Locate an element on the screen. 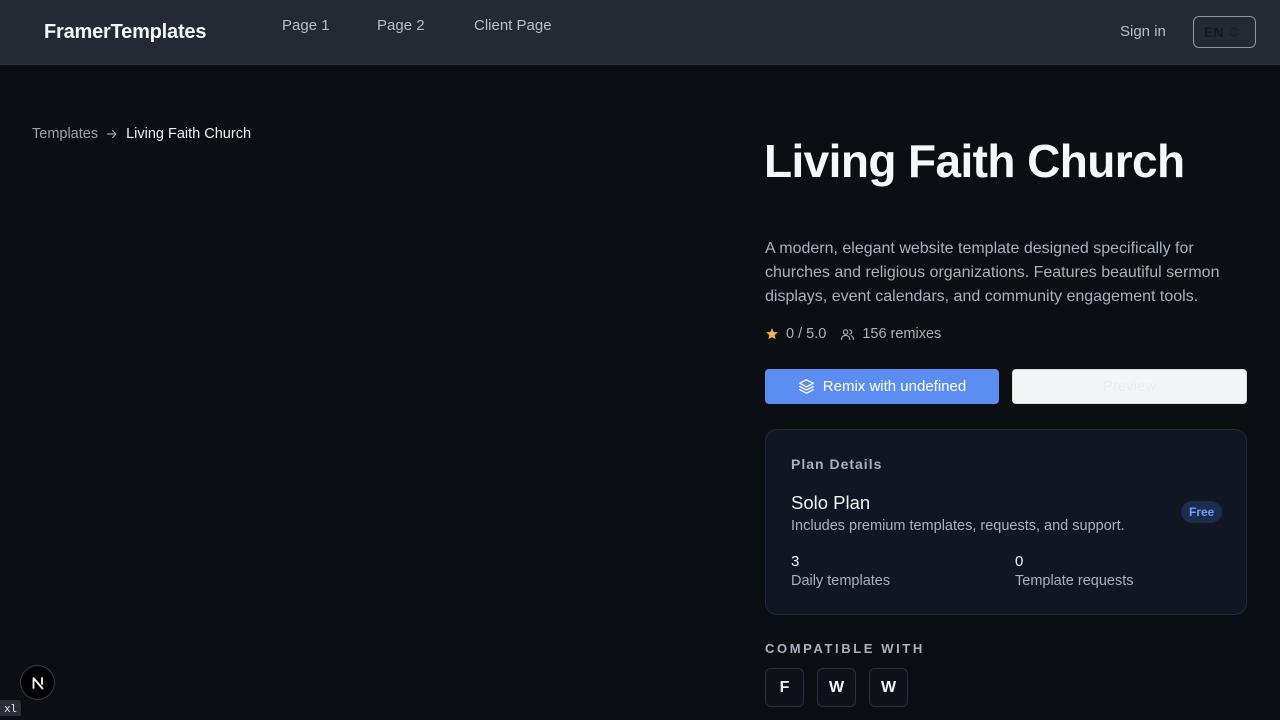  breadcrumb: Templates Living Faith Church is located at coordinates (141, 134).